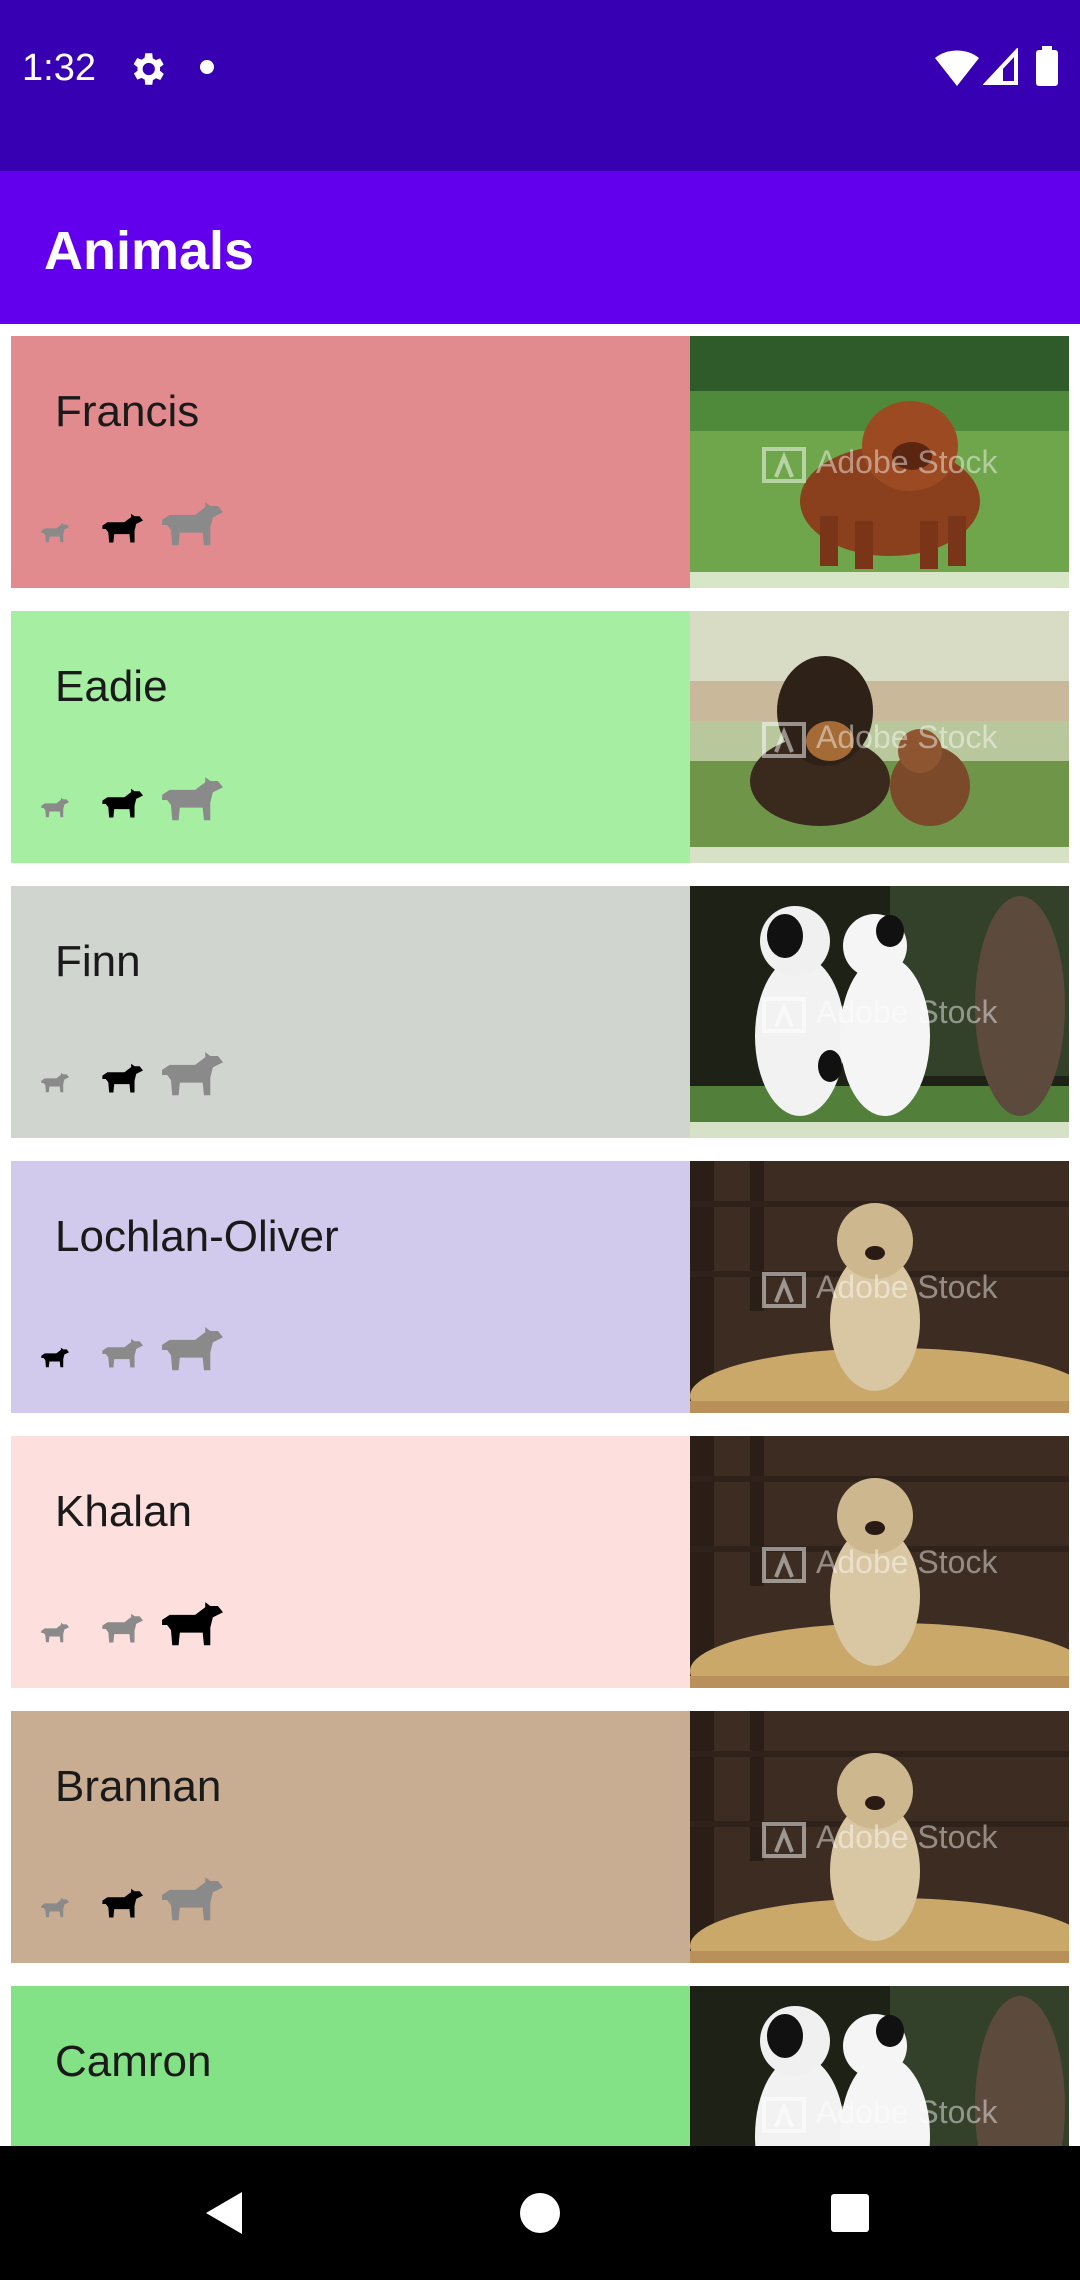  Describe the element at coordinates (850, 2213) in the screenshot. I see `recents-icon` at that location.